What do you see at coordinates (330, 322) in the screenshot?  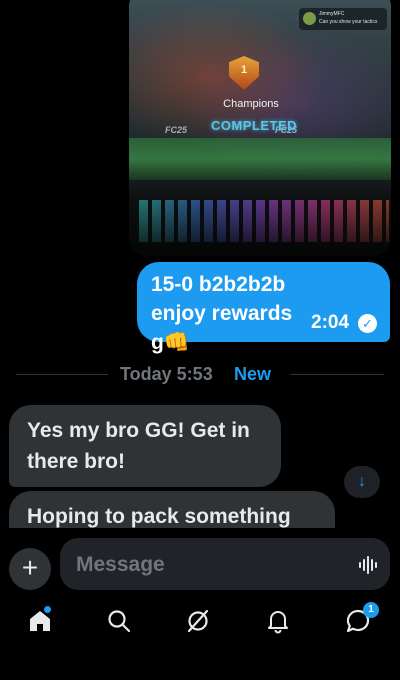 I see `message-time: 2:04` at bounding box center [330, 322].